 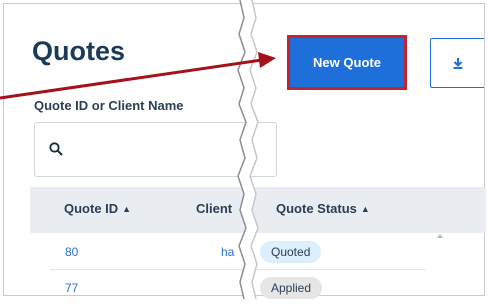 What do you see at coordinates (109, 105) in the screenshot?
I see `search-label: Quote ID or Client Name` at bounding box center [109, 105].